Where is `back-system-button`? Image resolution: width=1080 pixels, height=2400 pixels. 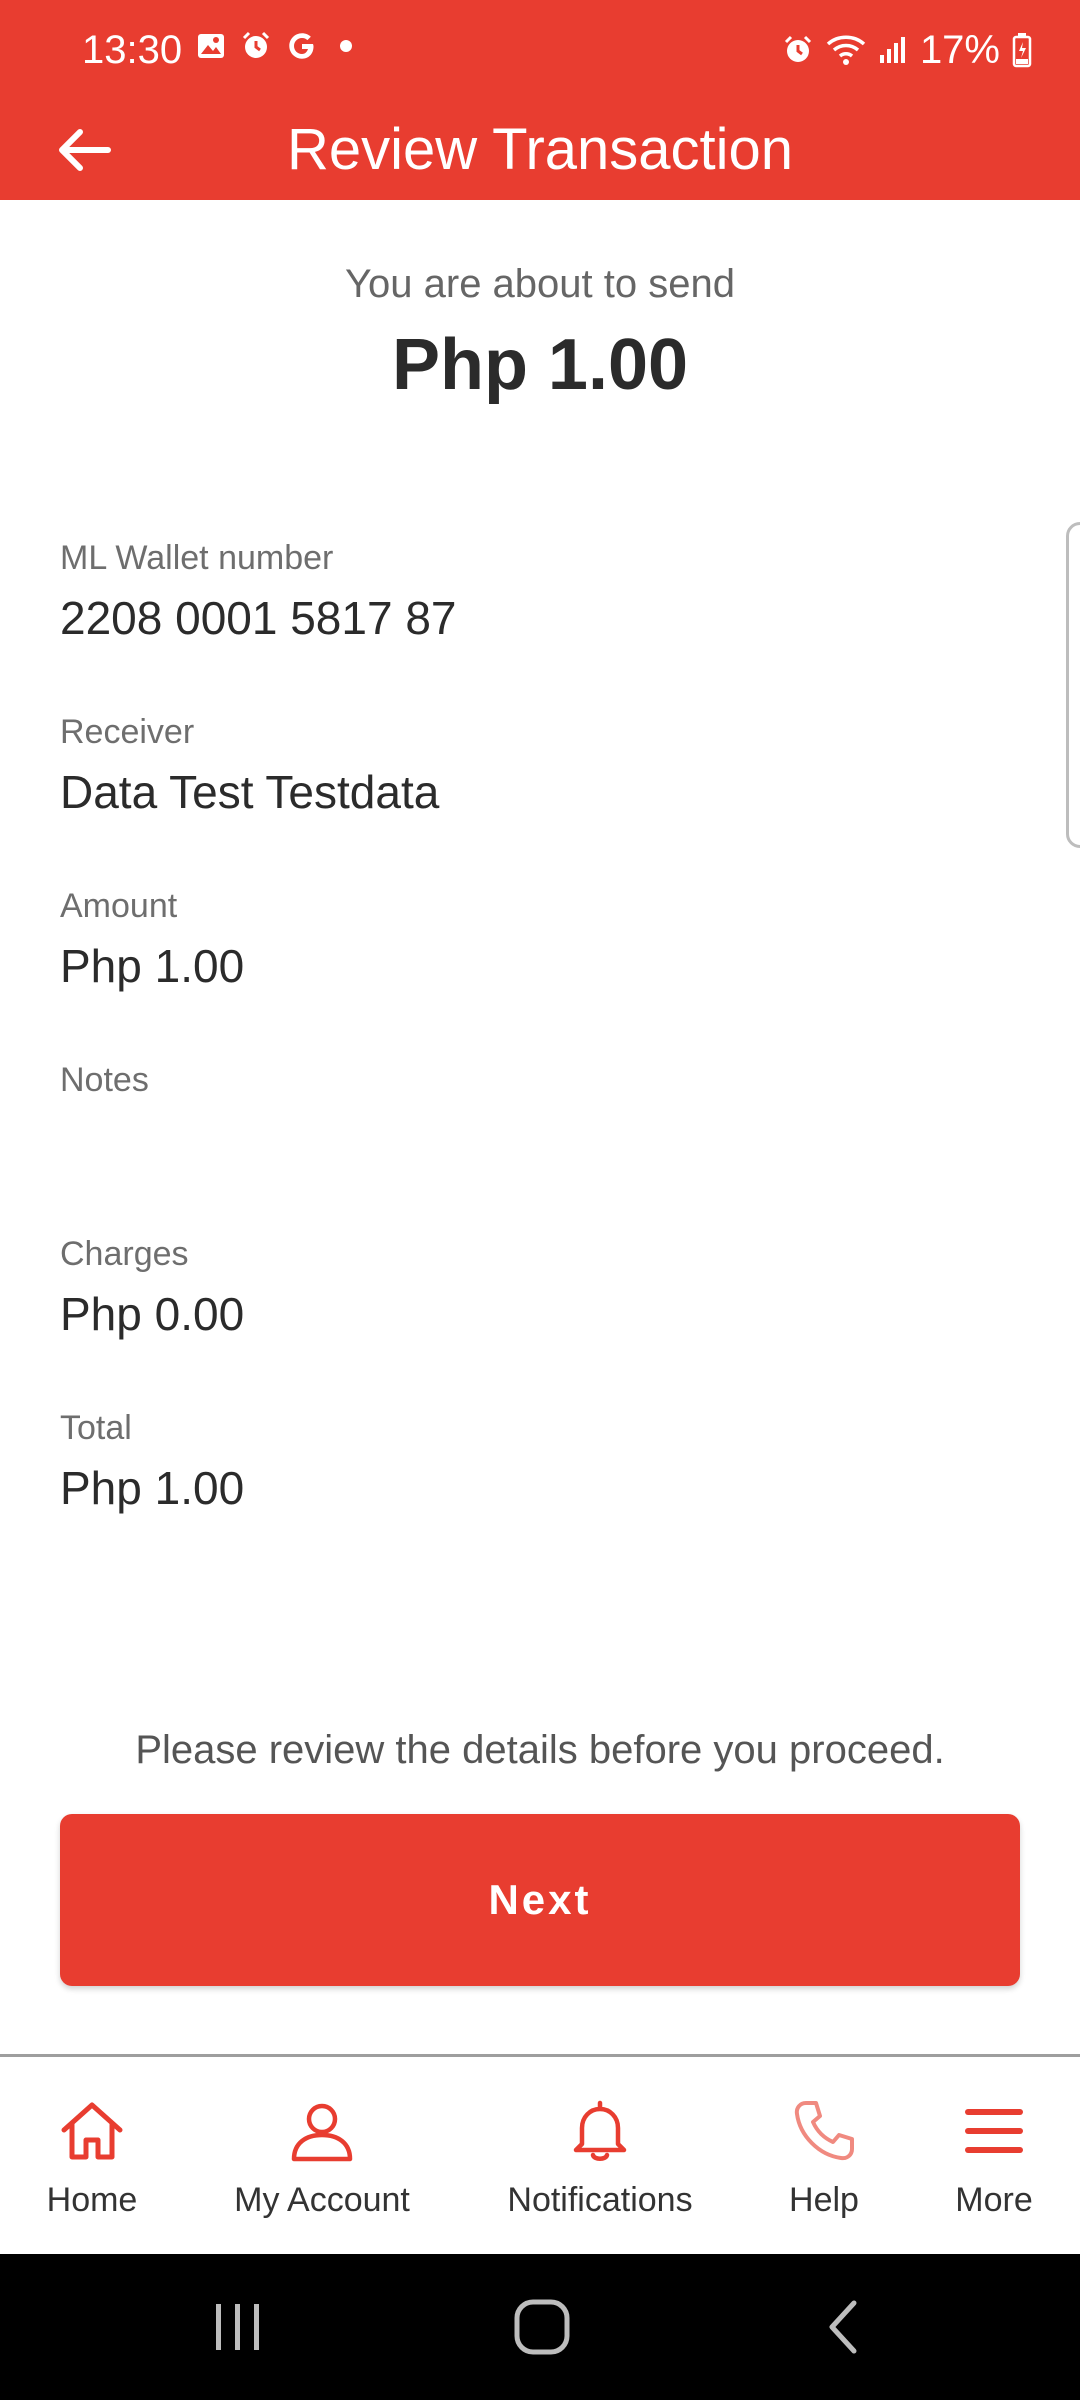 back-system-button is located at coordinates (844, 2327).